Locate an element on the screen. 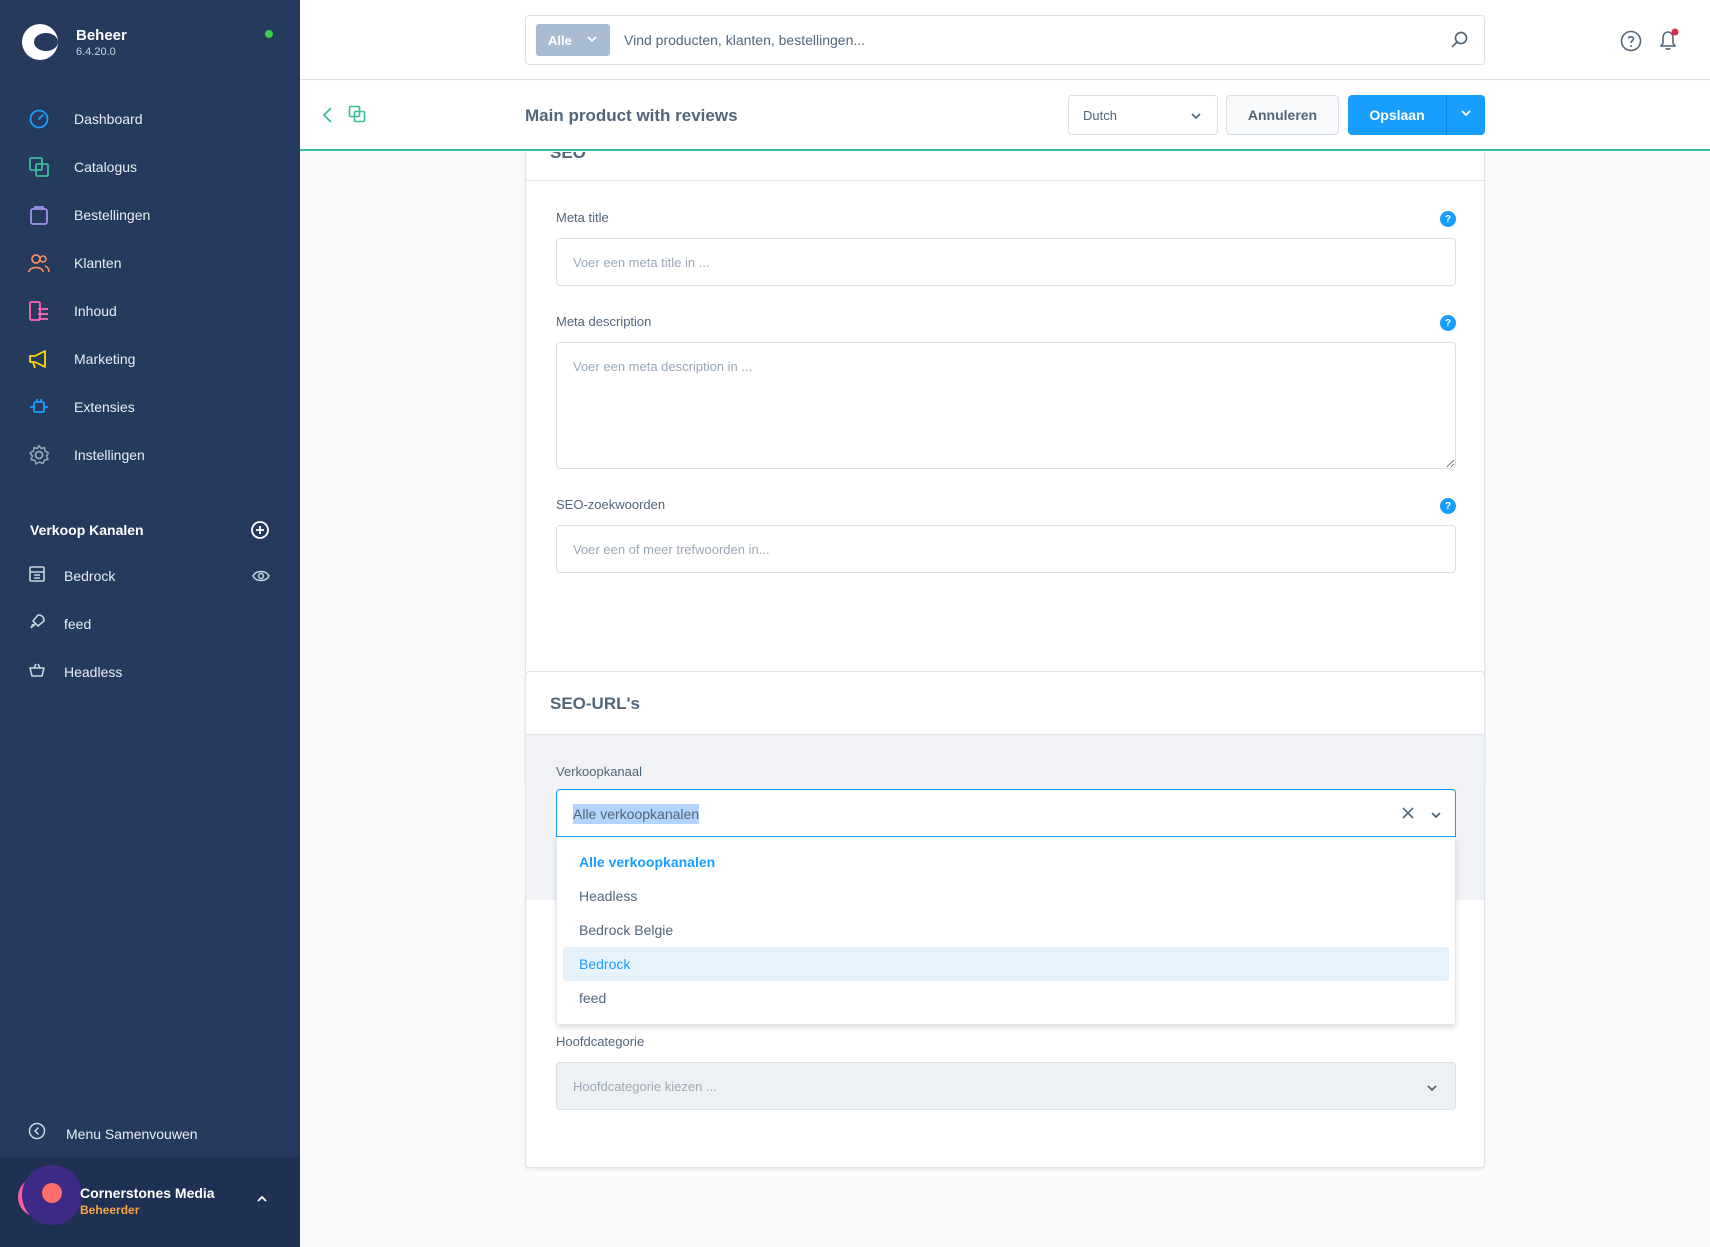 This screenshot has height=1247, width=1710. nav-item-settings: Instellingen is located at coordinates (150, 455).